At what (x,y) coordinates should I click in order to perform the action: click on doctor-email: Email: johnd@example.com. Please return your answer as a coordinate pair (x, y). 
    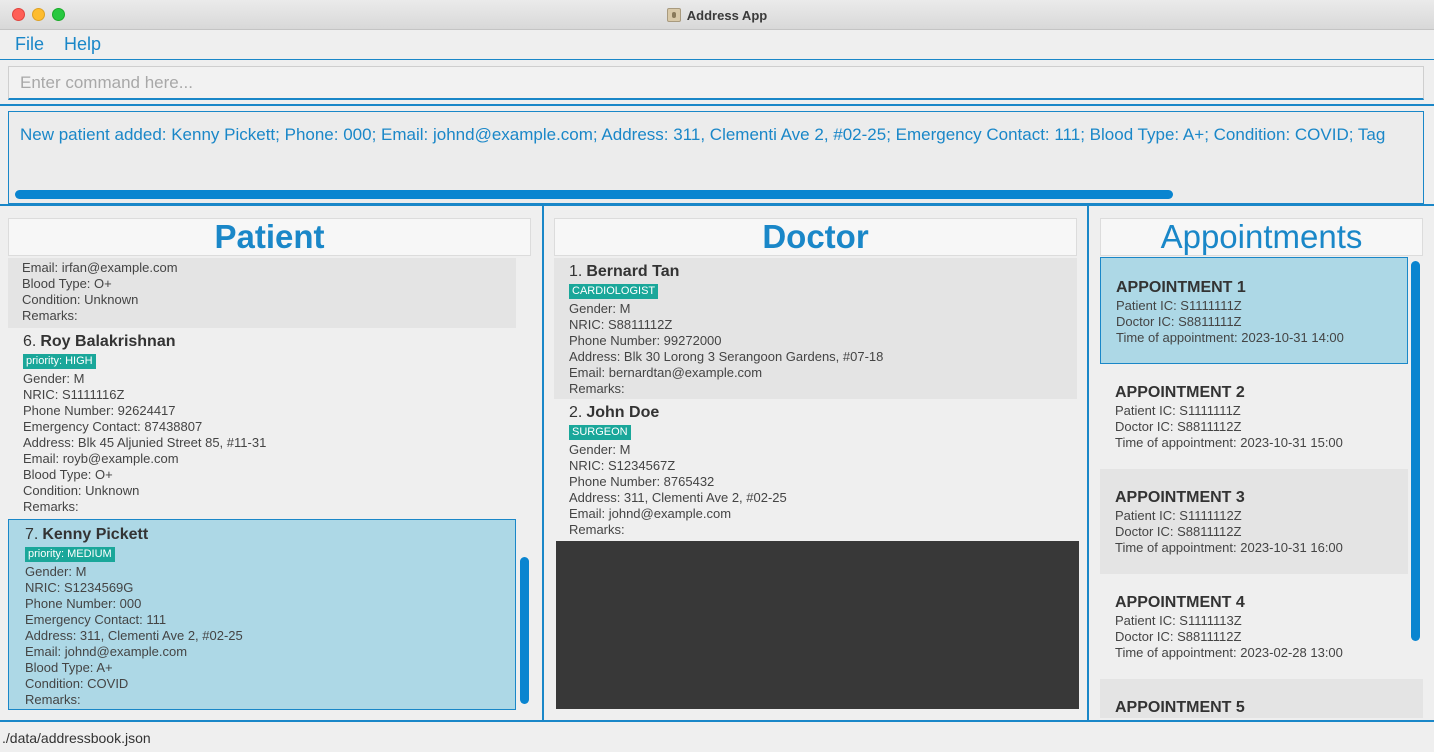
    Looking at the image, I should click on (650, 513).